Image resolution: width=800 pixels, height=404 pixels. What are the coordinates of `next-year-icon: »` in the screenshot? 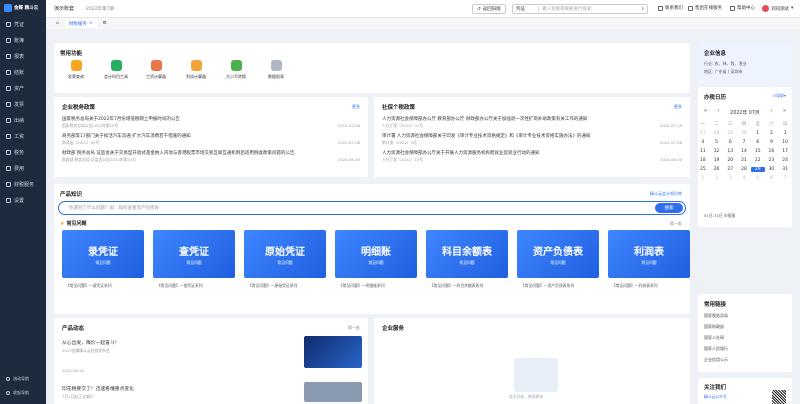 It's located at (784, 112).